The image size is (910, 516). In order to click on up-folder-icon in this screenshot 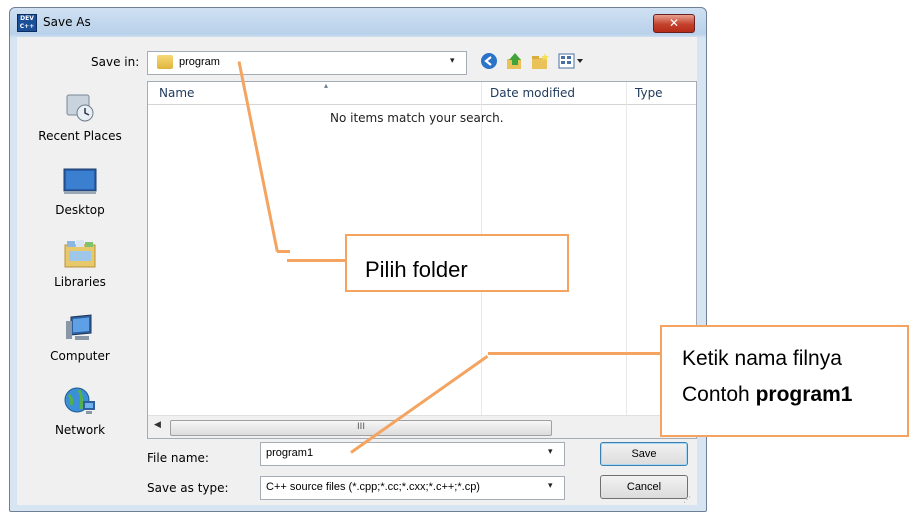, I will do `click(515, 61)`.